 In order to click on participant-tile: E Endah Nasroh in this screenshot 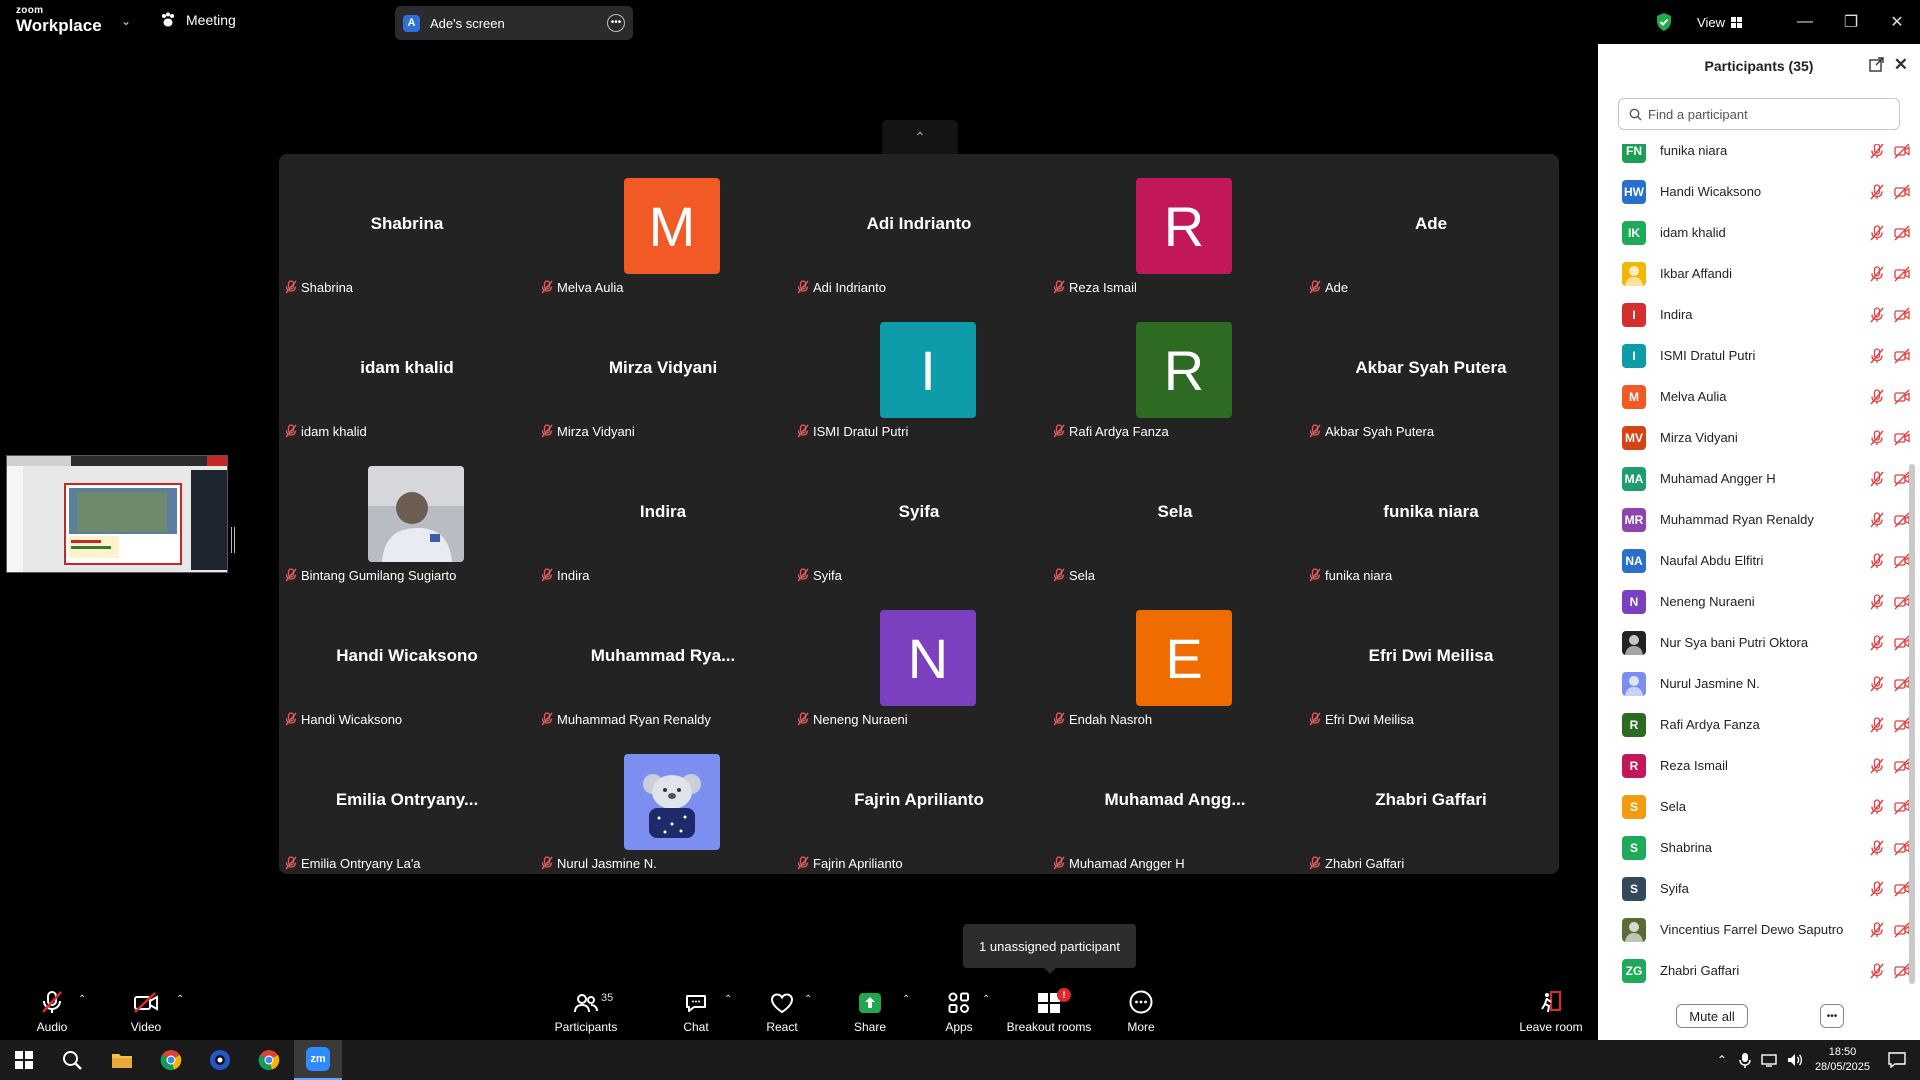, I will do `click(1175, 658)`.